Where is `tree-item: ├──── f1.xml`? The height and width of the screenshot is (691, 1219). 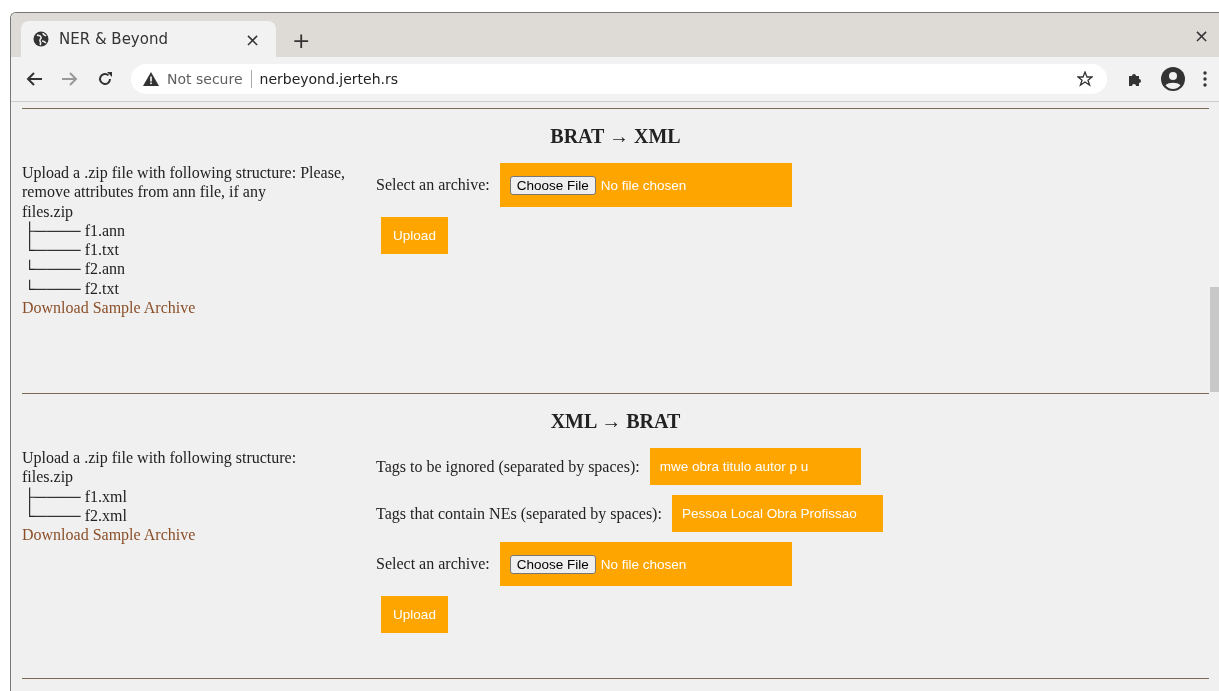
tree-item: ├──── f1.xml is located at coordinates (76, 496).